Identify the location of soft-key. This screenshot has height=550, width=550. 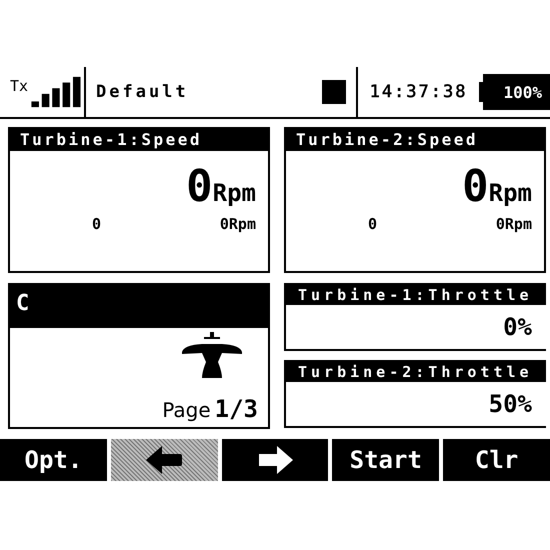
(275, 460).